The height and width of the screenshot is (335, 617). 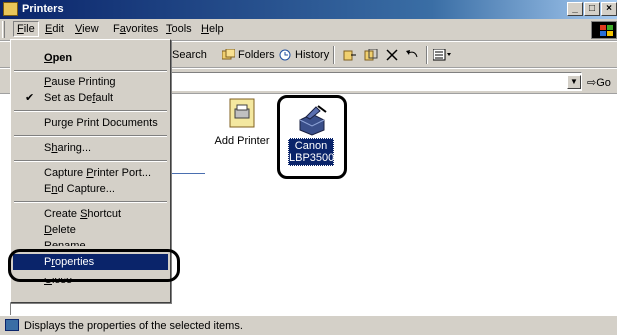 What do you see at coordinates (312, 137) in the screenshot?
I see `canon-printer-item: Canon LBP3500` at bounding box center [312, 137].